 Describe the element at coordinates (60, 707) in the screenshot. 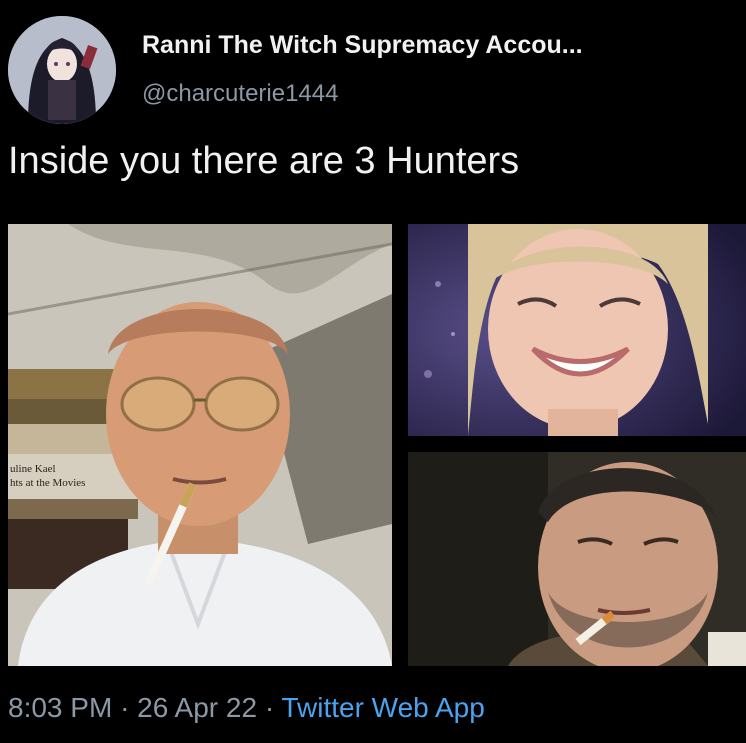

I see `tweet-time: 8:03 PM` at that location.